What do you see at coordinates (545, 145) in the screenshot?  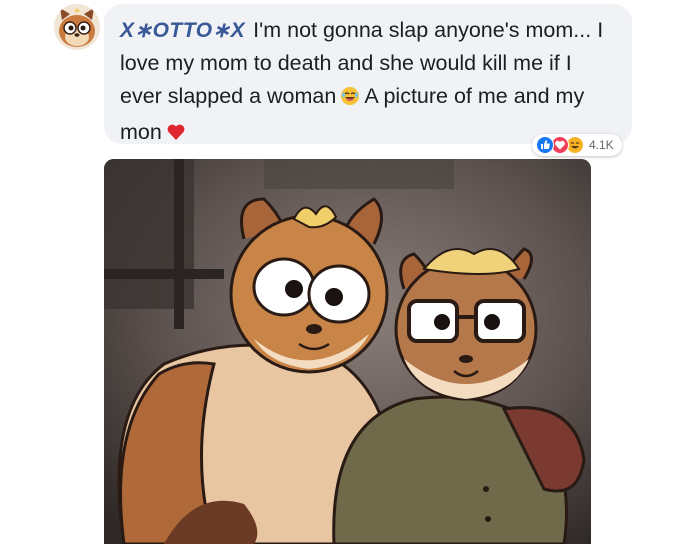 I see `like-icon` at bounding box center [545, 145].